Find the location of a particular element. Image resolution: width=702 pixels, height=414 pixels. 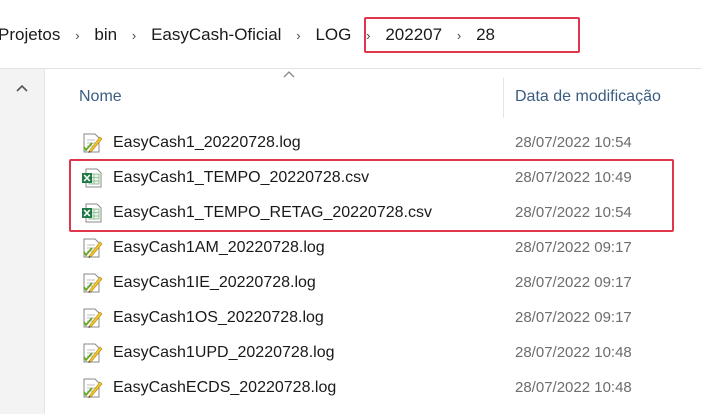

file-name: EasyCash1AM_20220728.log is located at coordinates (219, 247).